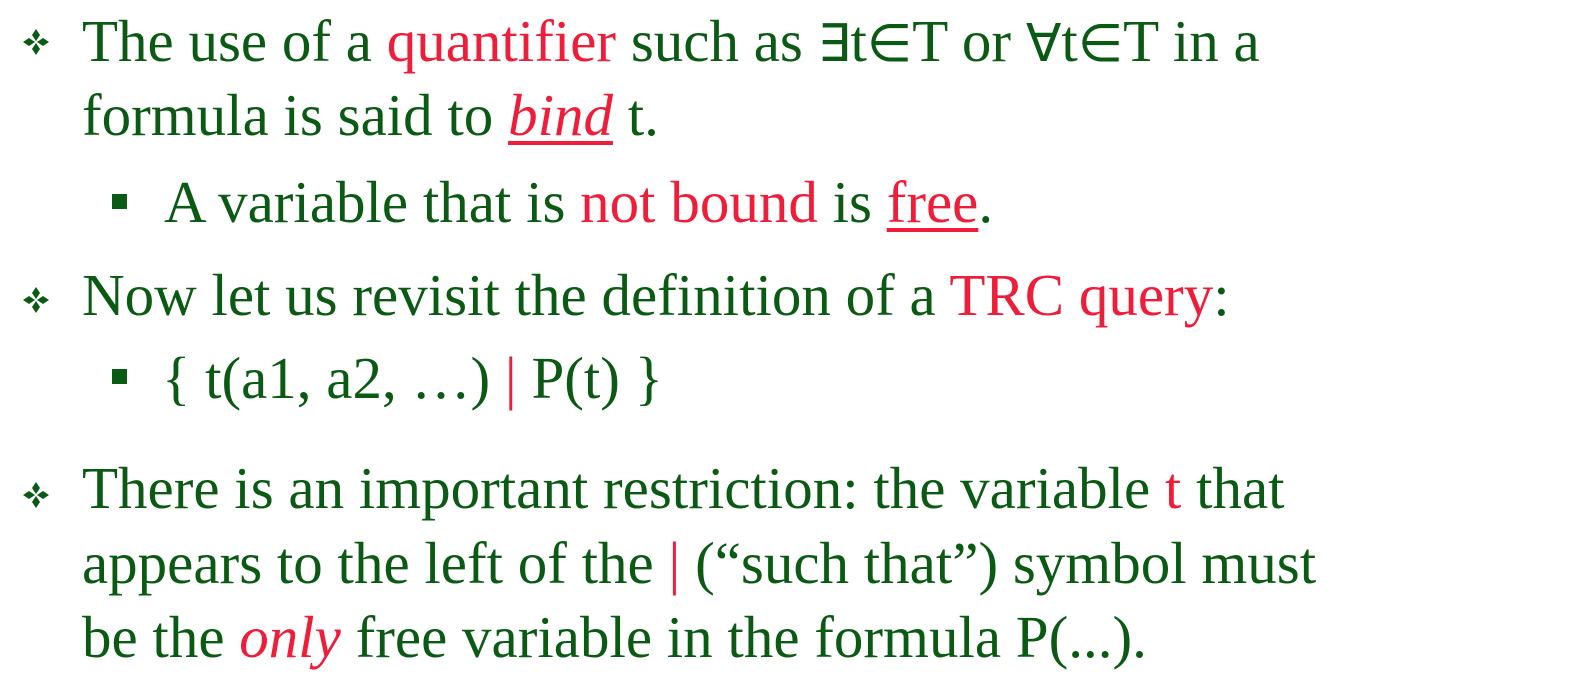  I want to click on text: in a, so click(1209, 41).